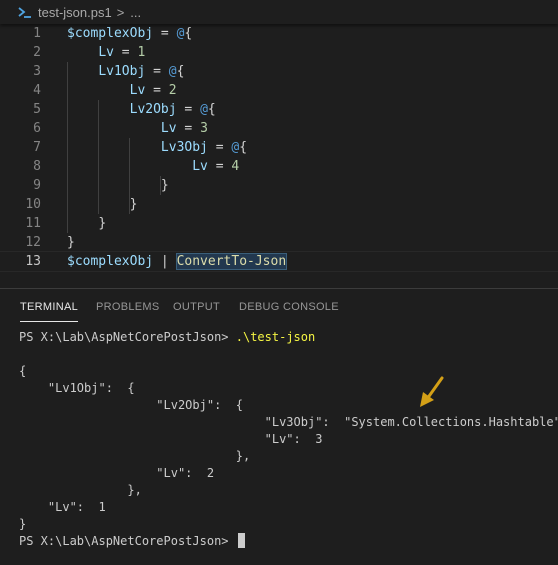  Describe the element at coordinates (128, 307) in the screenshot. I see `tab-problems: PROBLEMS` at that location.